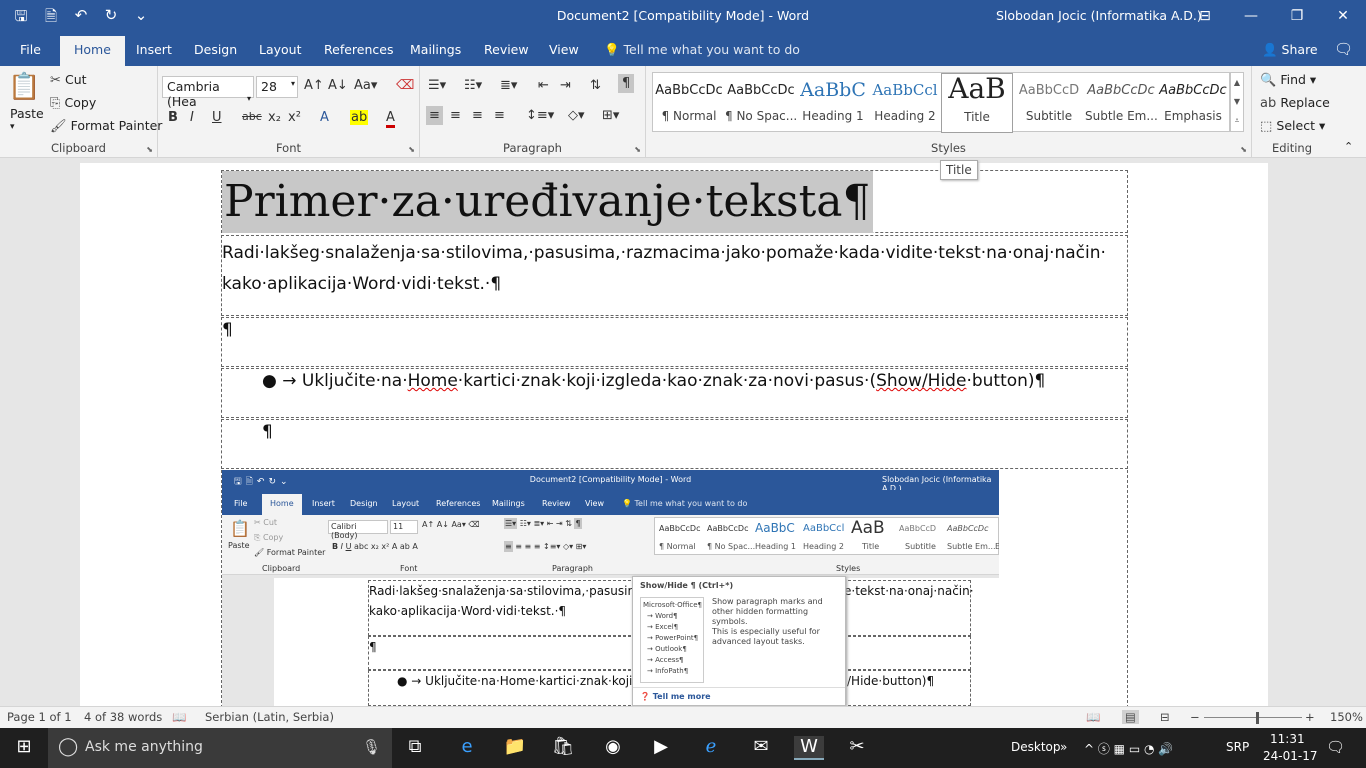 This screenshot has height=768, width=1366. What do you see at coordinates (1237, 121) in the screenshot?
I see `more-icon: ⩡` at bounding box center [1237, 121].